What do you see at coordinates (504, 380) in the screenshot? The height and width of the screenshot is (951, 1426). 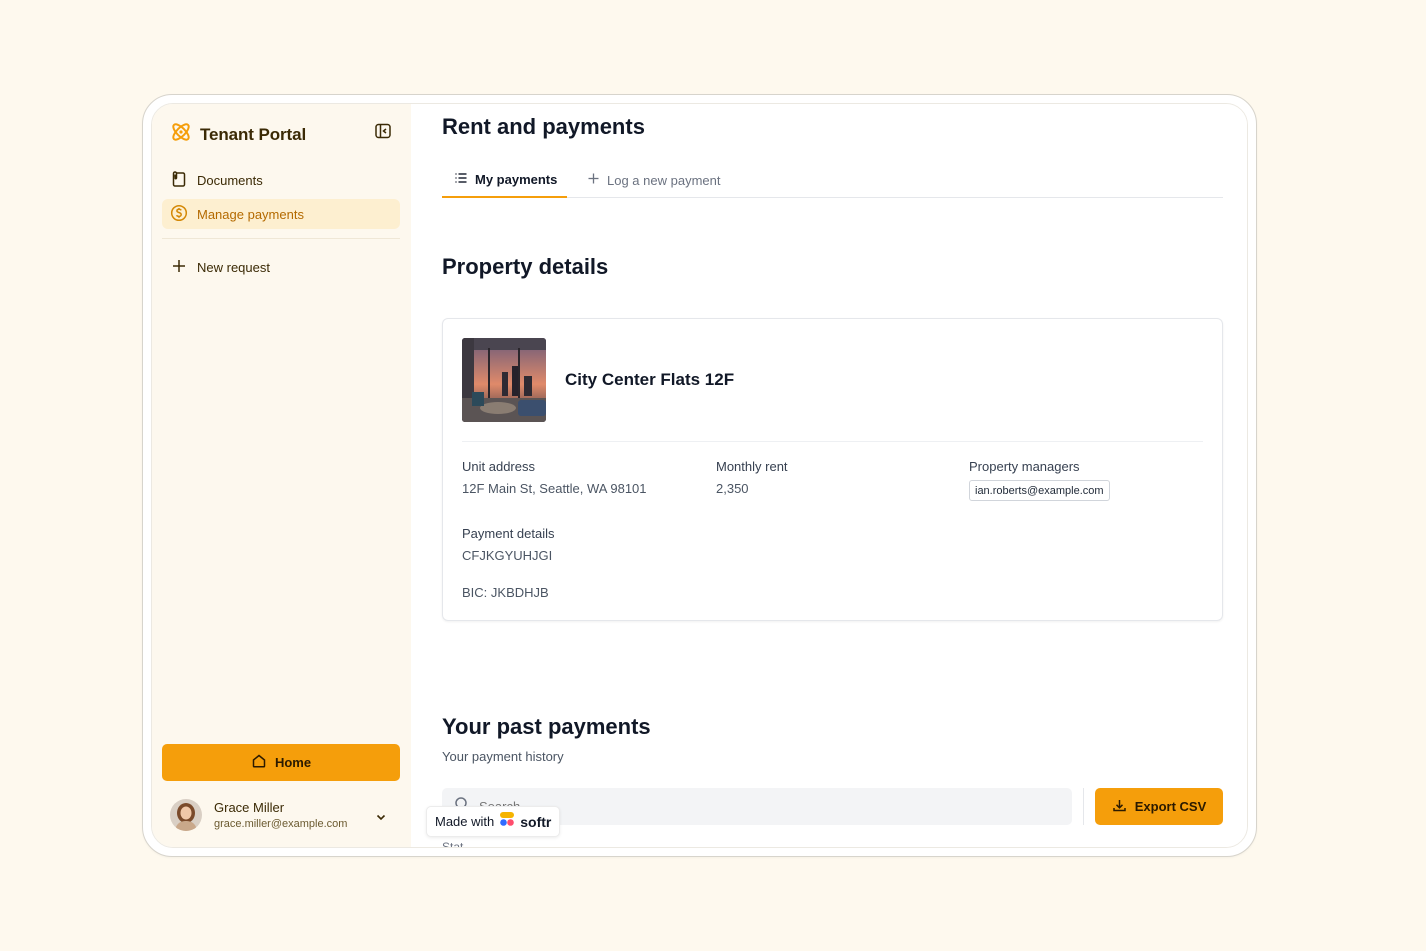 I see `property-photo` at bounding box center [504, 380].